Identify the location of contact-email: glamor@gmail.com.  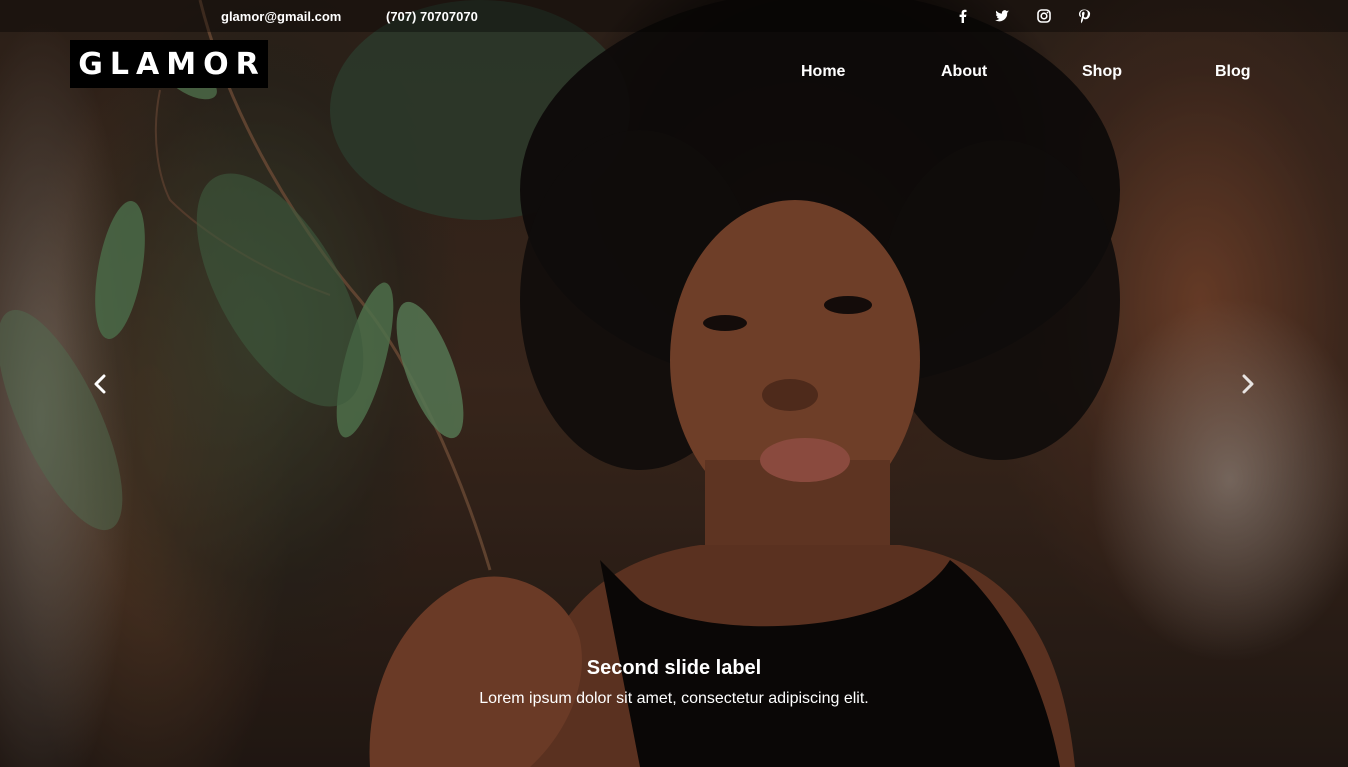
(281, 16).